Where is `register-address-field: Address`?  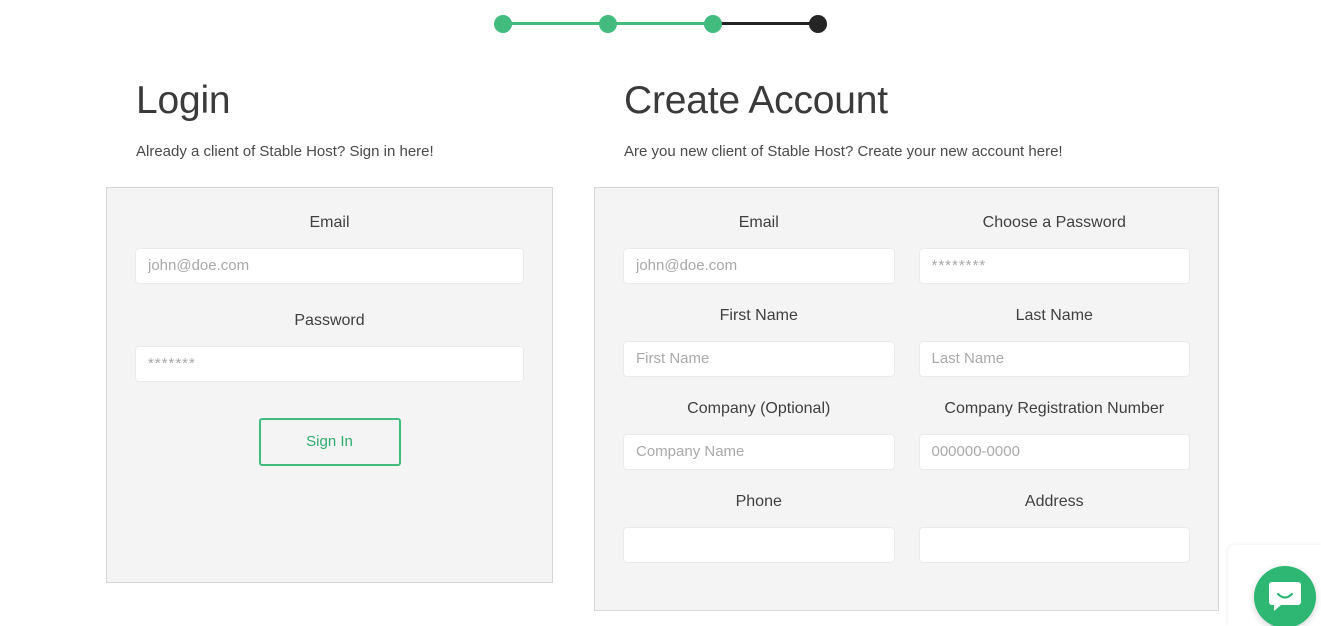
register-address-field: Address is located at coordinates (1054, 527).